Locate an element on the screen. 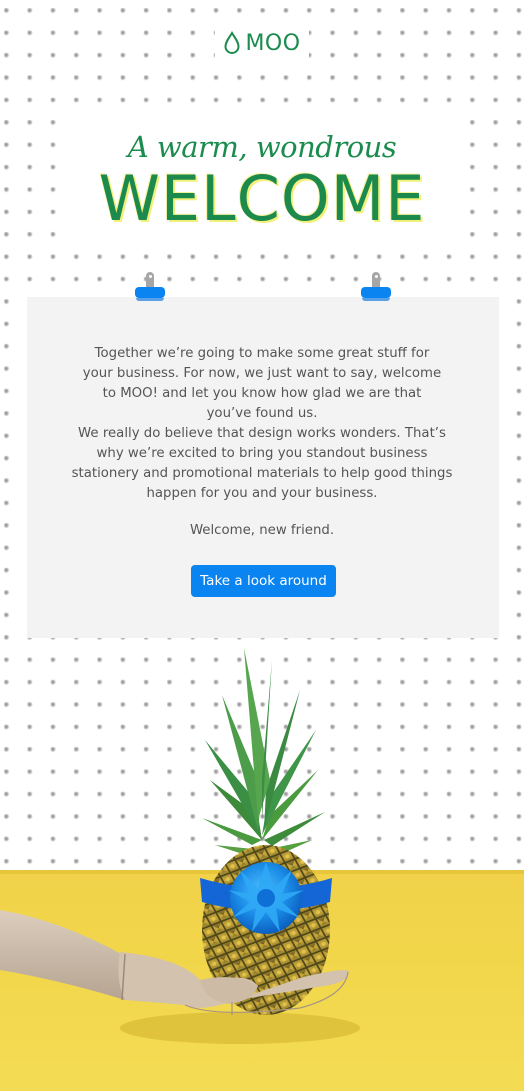 This screenshot has width=524, height=1091. header-logo: MOO is located at coordinates (262, 43).